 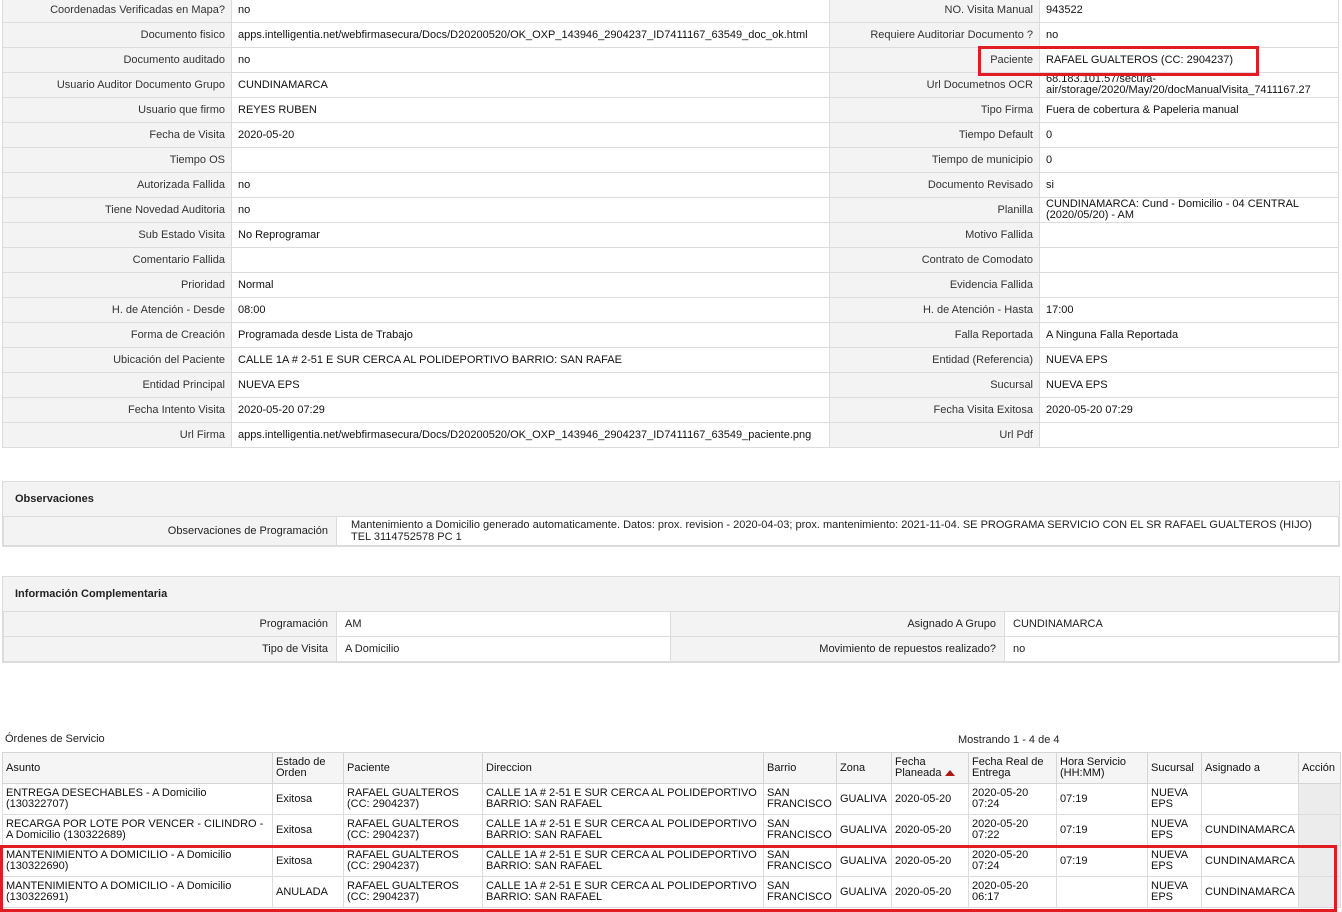 I want to click on orders-cell: 07:19, so click(x=1102, y=799).